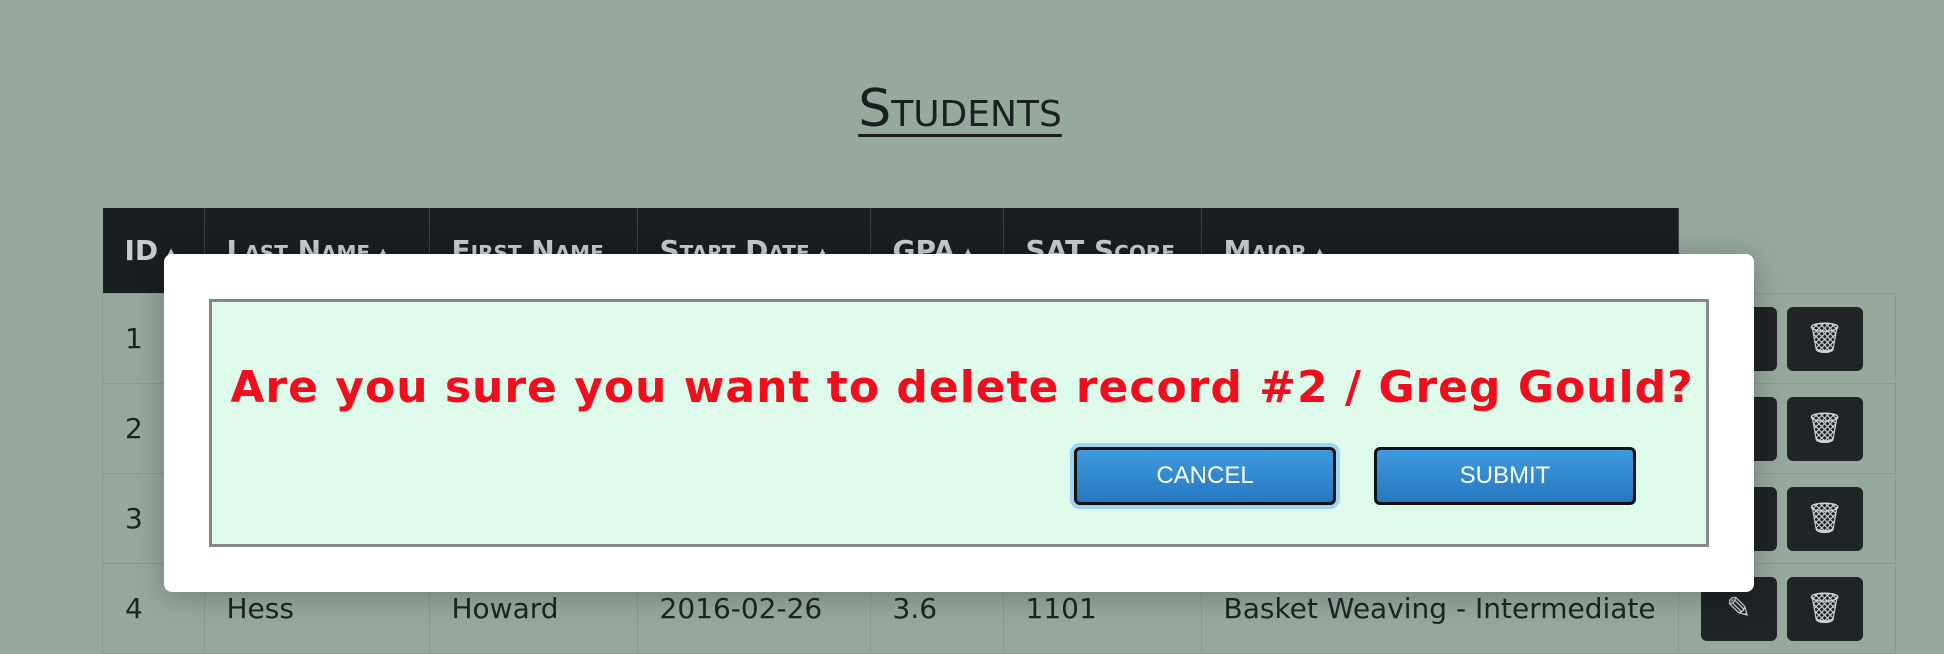 The width and height of the screenshot is (1944, 654). I want to click on page-title: Students, so click(960, 109).